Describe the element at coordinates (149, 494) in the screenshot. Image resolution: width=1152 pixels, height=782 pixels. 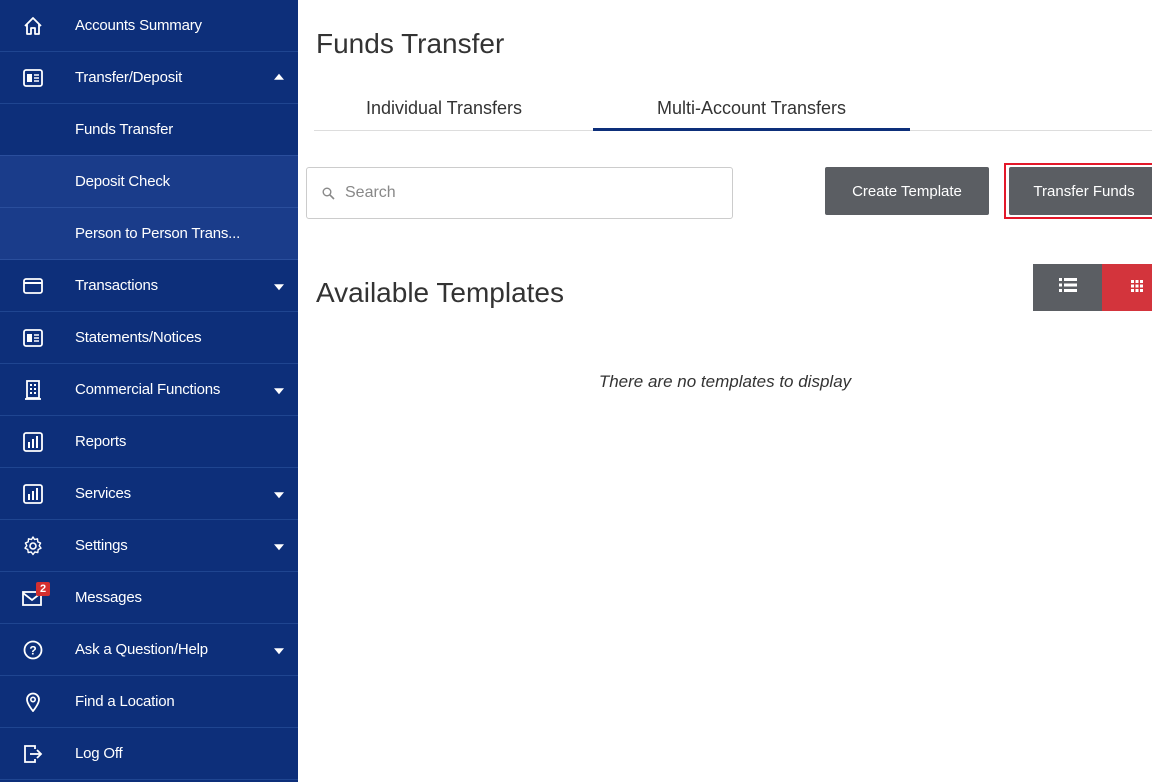
I see `sidebar-item-services: Services` at that location.